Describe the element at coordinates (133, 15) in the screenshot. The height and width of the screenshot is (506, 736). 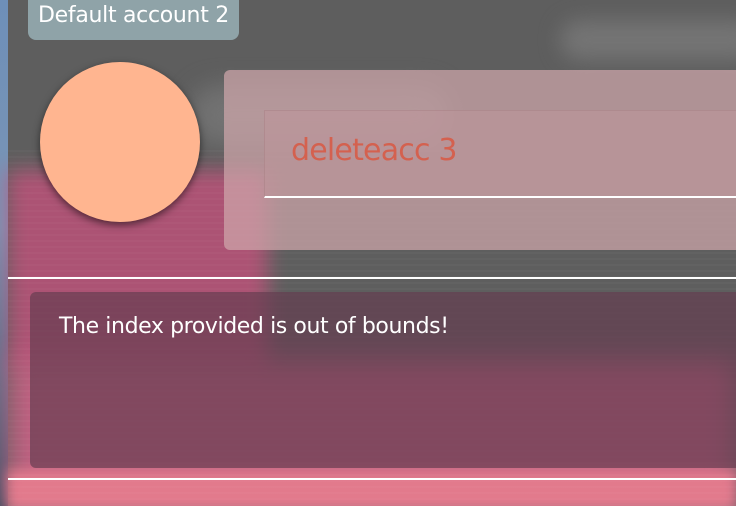
I see `account-label-text: Default account 2` at that location.